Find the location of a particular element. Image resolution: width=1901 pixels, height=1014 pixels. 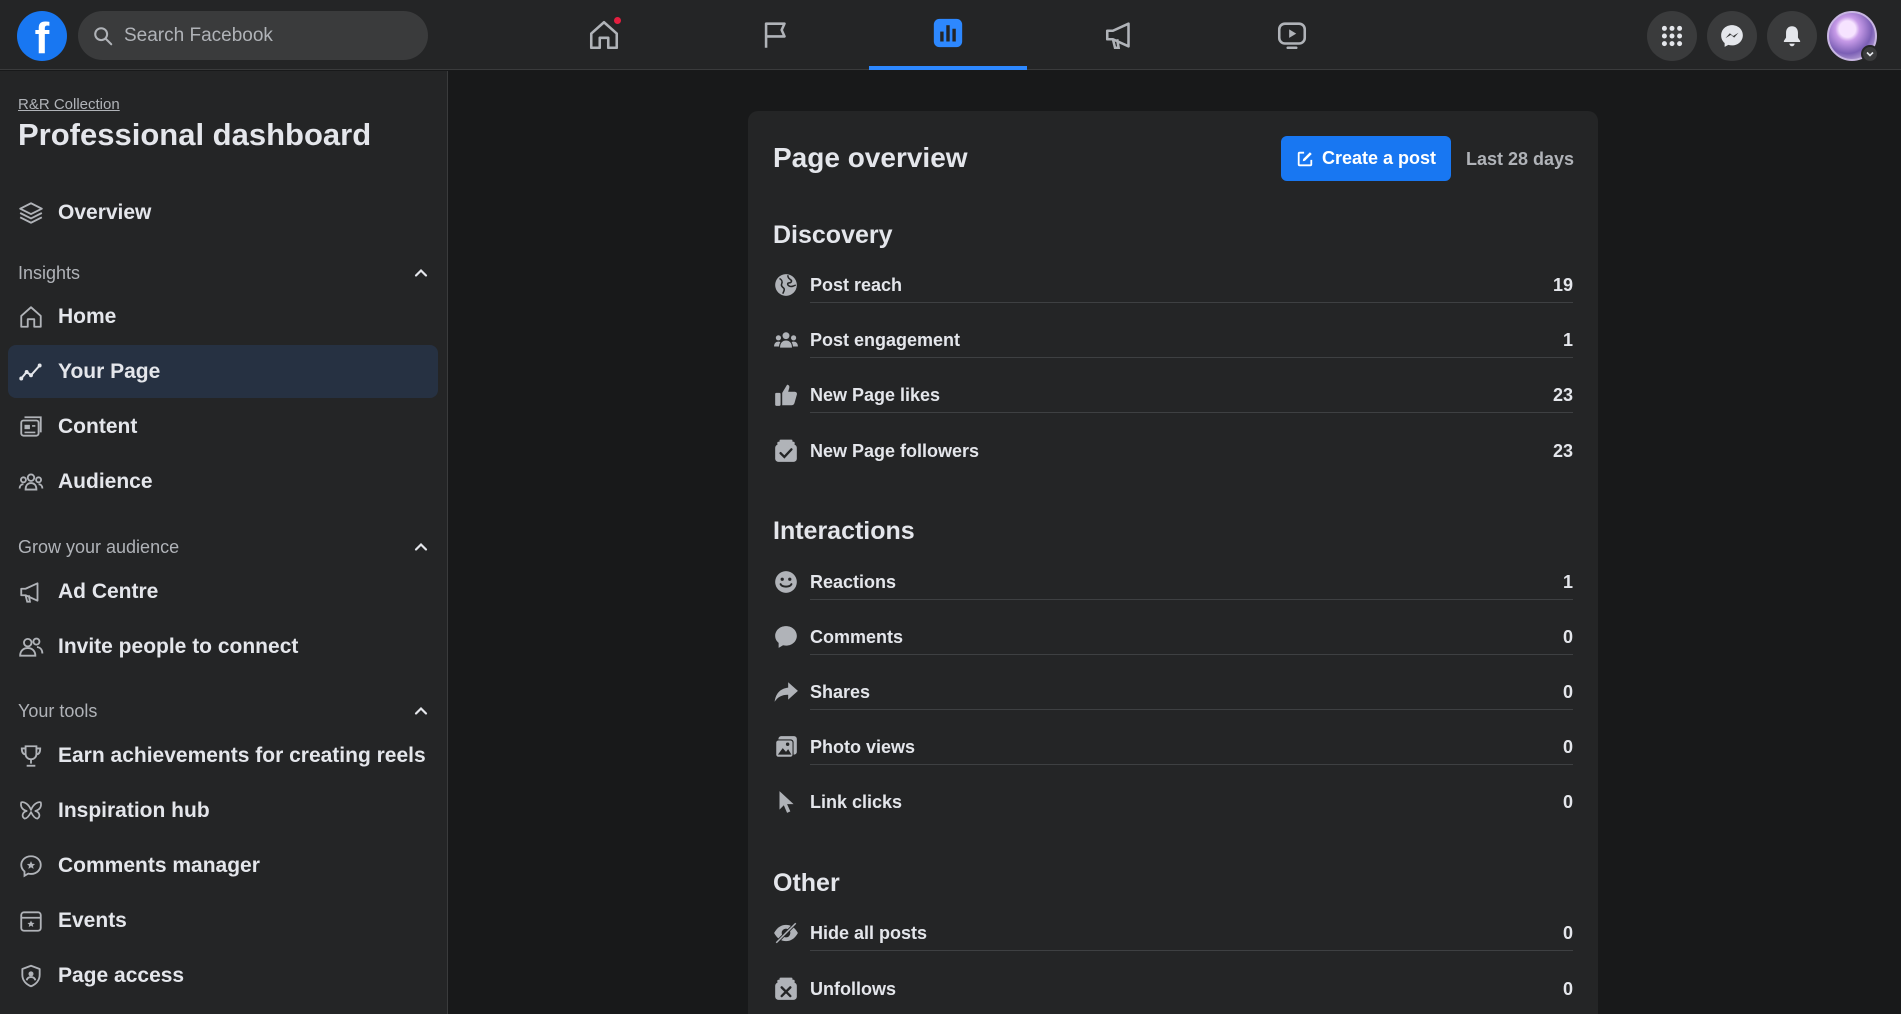

account-menu-chevron is located at coordinates (1870, 54).